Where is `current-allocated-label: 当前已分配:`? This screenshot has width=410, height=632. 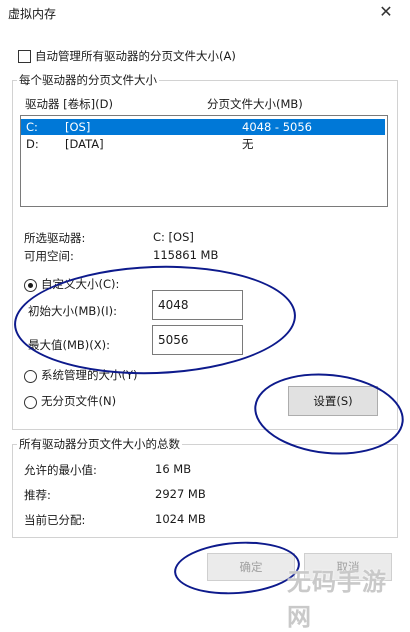
current-allocated-label: 当前已分配: is located at coordinates (55, 520).